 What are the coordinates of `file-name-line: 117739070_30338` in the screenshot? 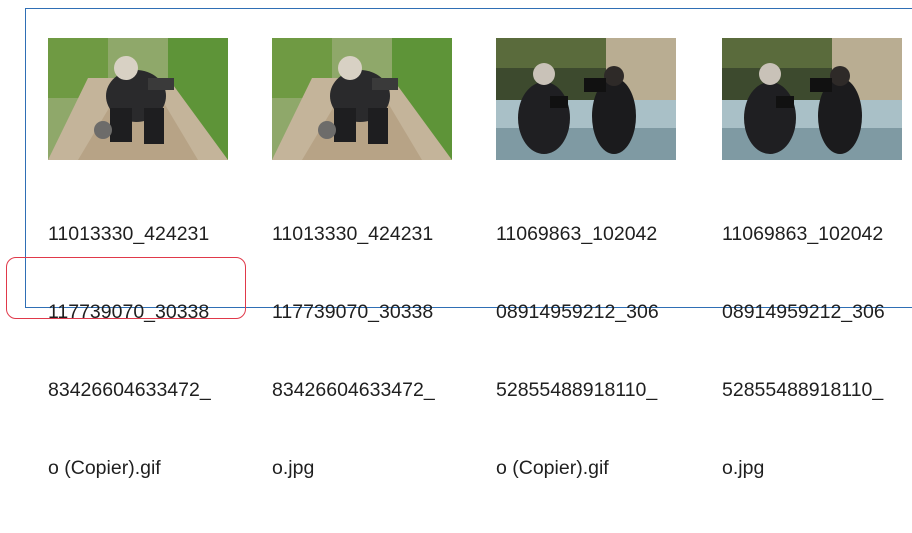 It's located at (353, 312).